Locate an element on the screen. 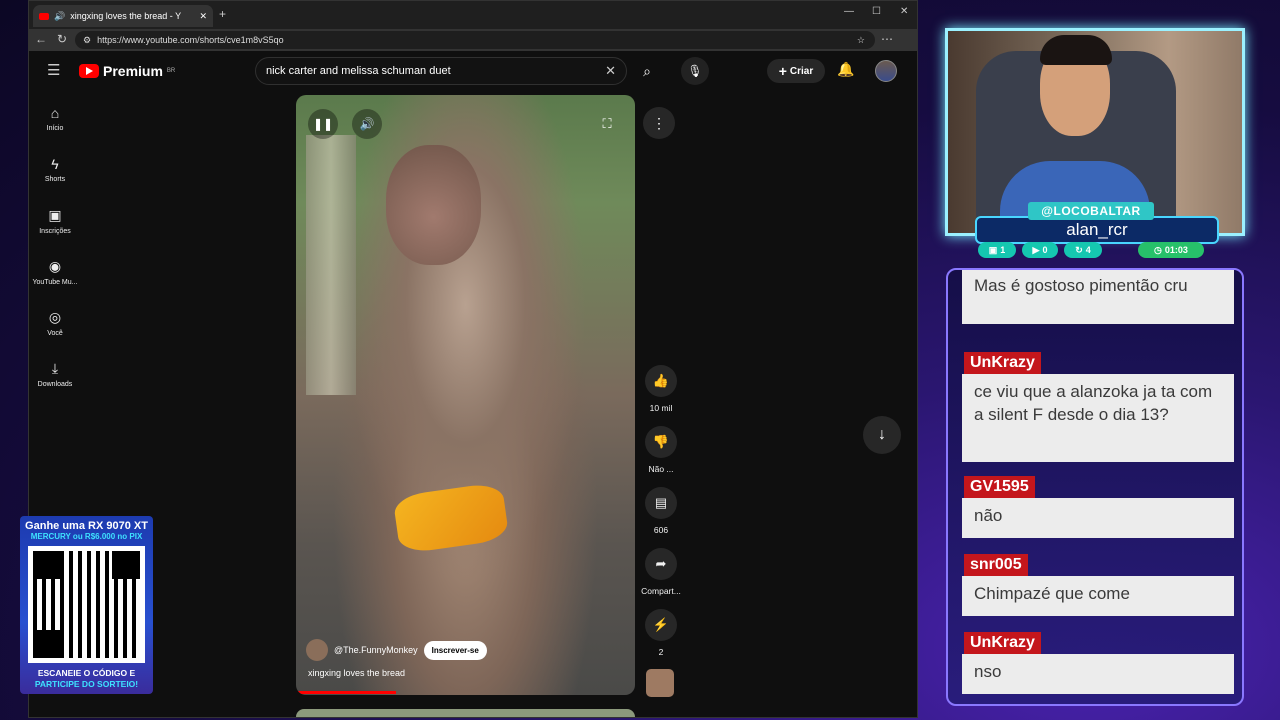 The width and height of the screenshot is (1280, 720). video-frame-monkey is located at coordinates (433, 205).